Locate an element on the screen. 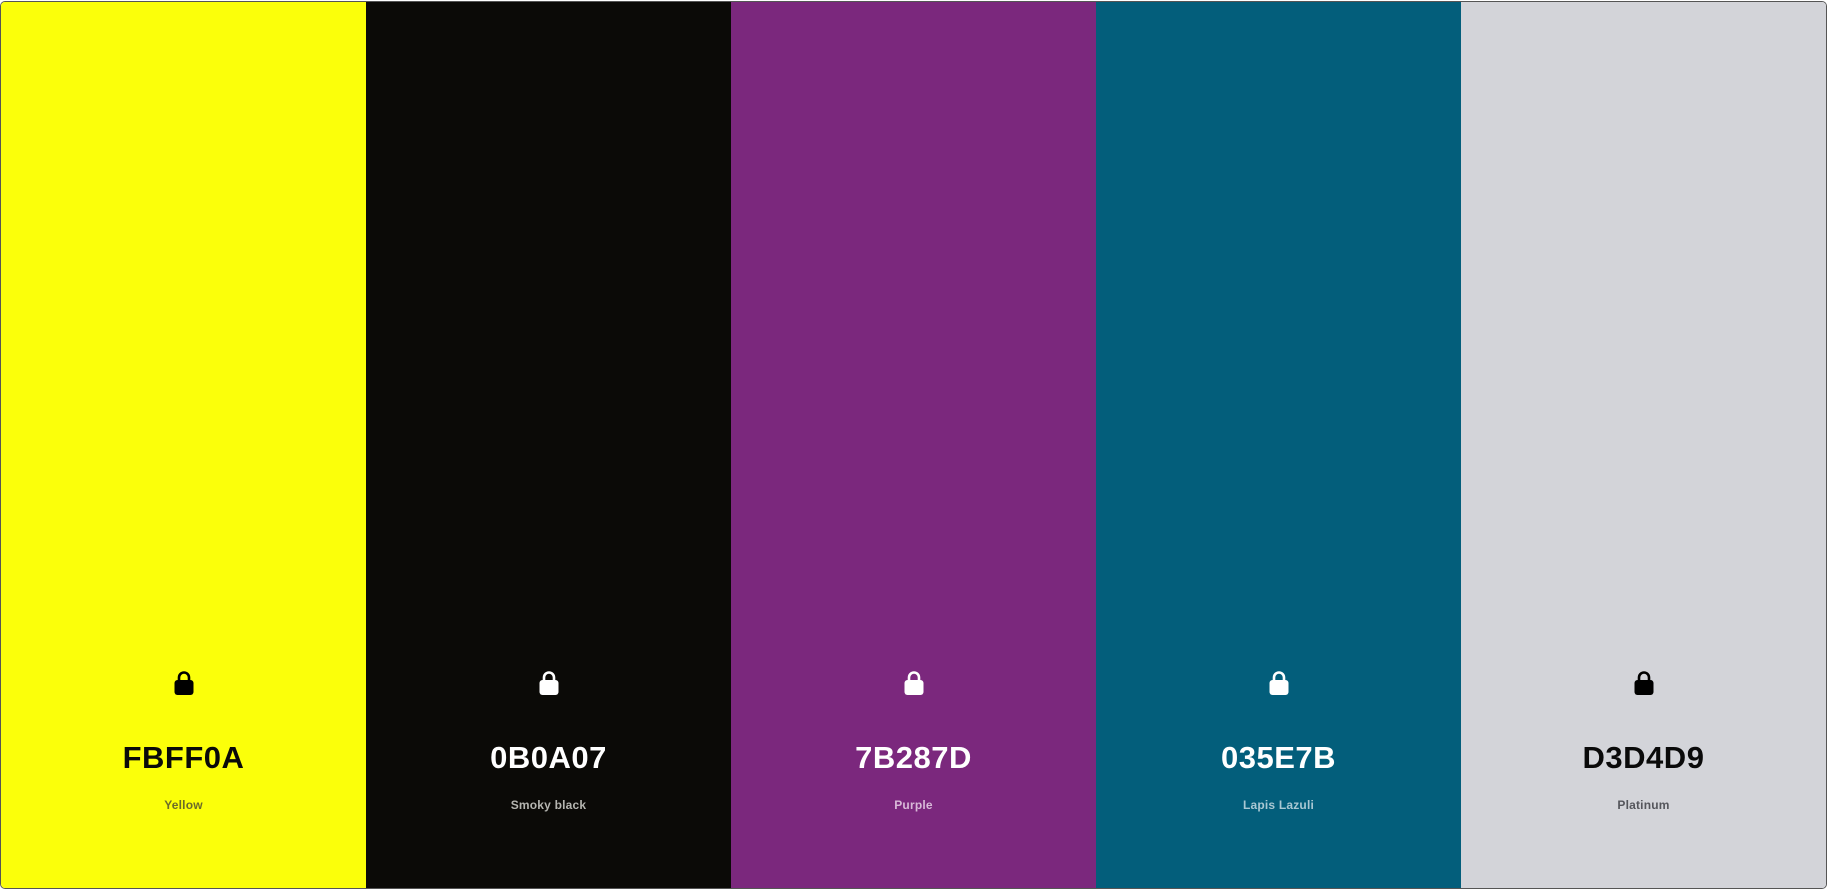 This screenshot has width=1827, height=889. hex-code: 0B0A07 is located at coordinates (548, 758).